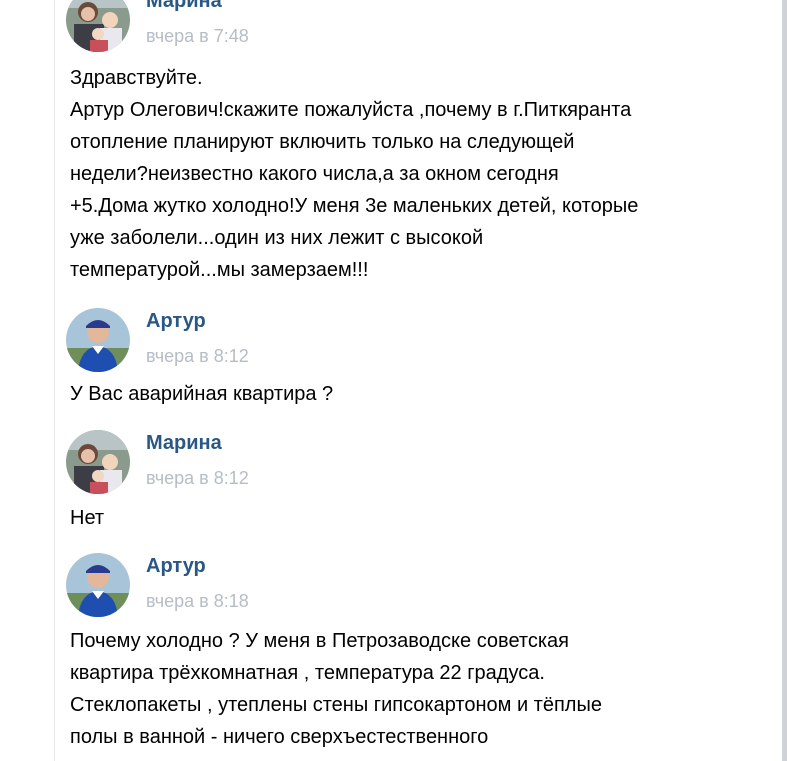  Describe the element at coordinates (197, 601) in the screenshot. I see `message-timestamp: вчера в 8:18` at that location.